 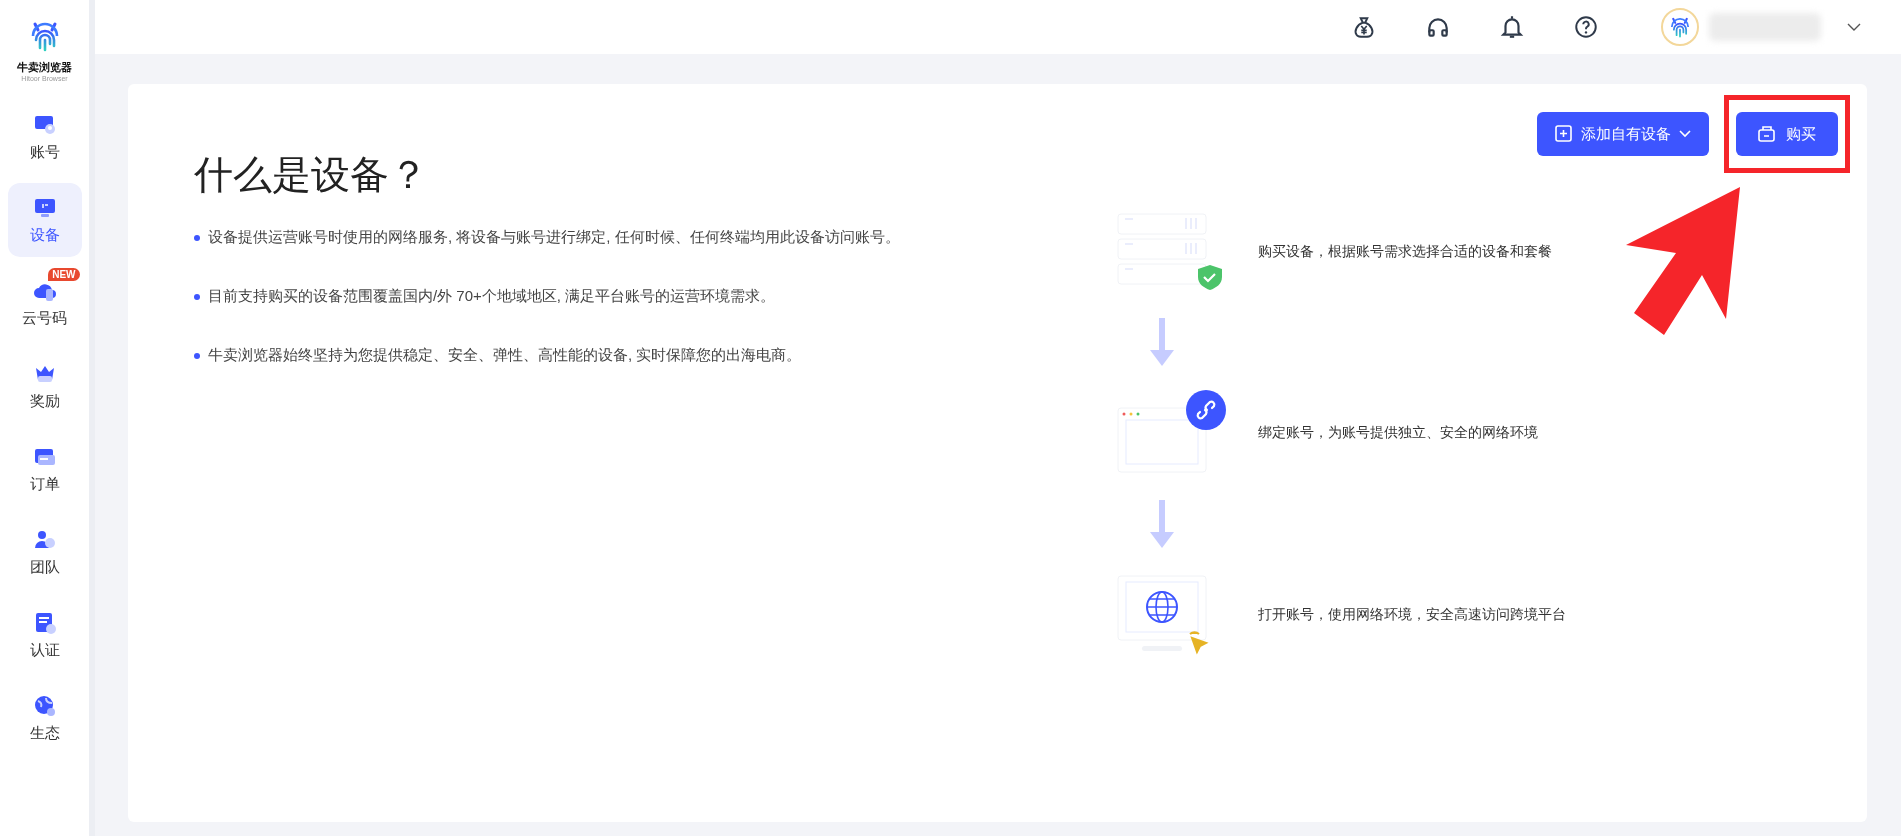 I want to click on sidebar-item: 生态, so click(x=44, y=718).